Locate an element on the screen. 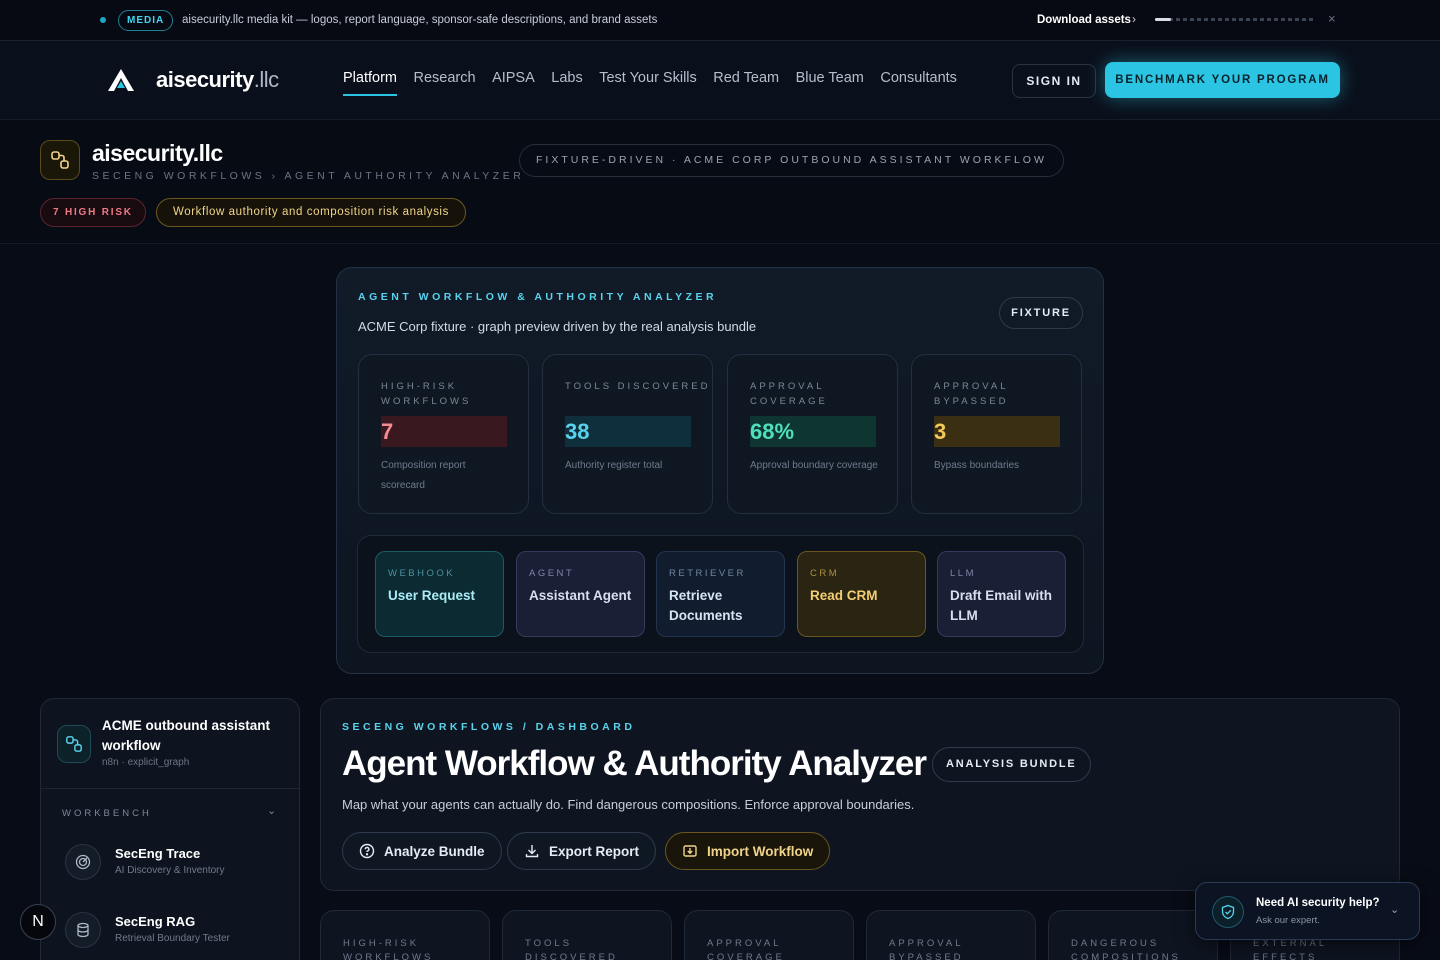 Image resolution: width=1440 pixels, height=960 pixels. logo-wordmark: aisecurity.llc is located at coordinates (217, 80).